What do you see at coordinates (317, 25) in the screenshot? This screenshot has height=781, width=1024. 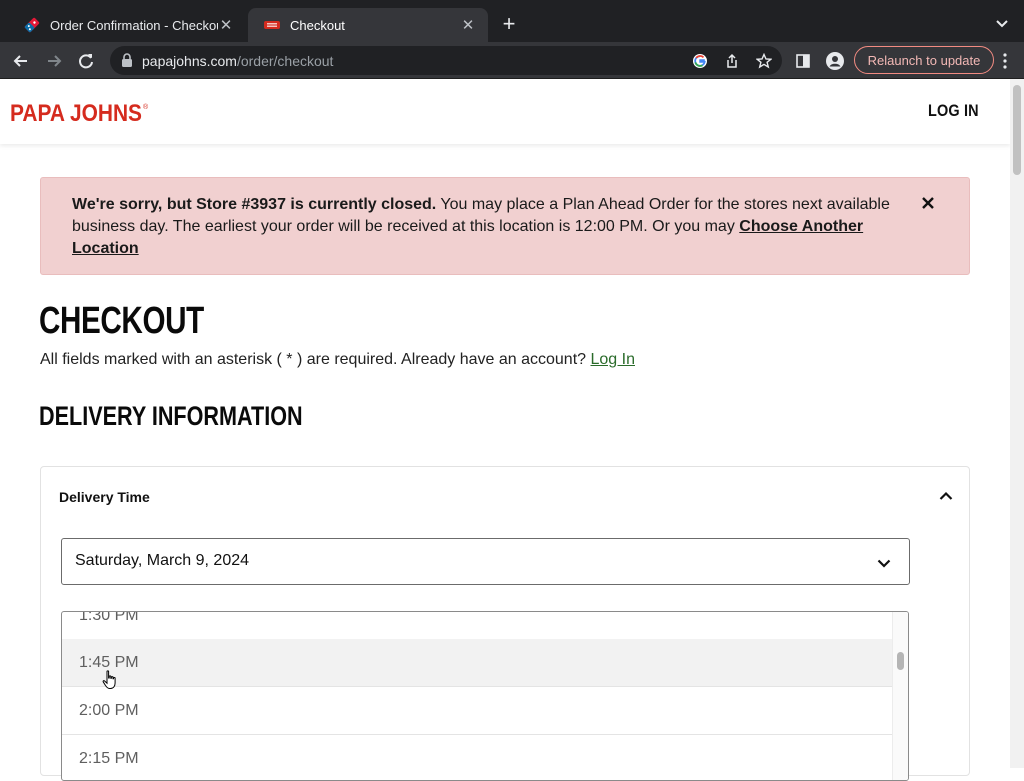 I see `tab-title: Checkout` at bounding box center [317, 25].